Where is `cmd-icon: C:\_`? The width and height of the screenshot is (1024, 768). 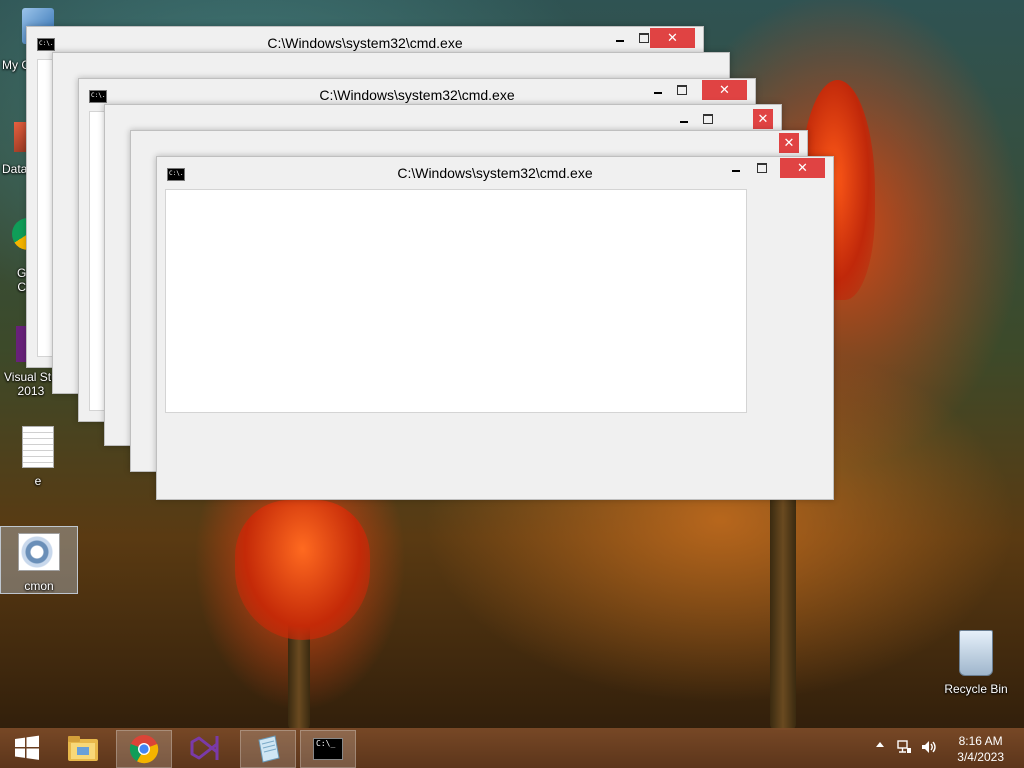
cmd-icon: C:\_ is located at coordinates (328, 749).